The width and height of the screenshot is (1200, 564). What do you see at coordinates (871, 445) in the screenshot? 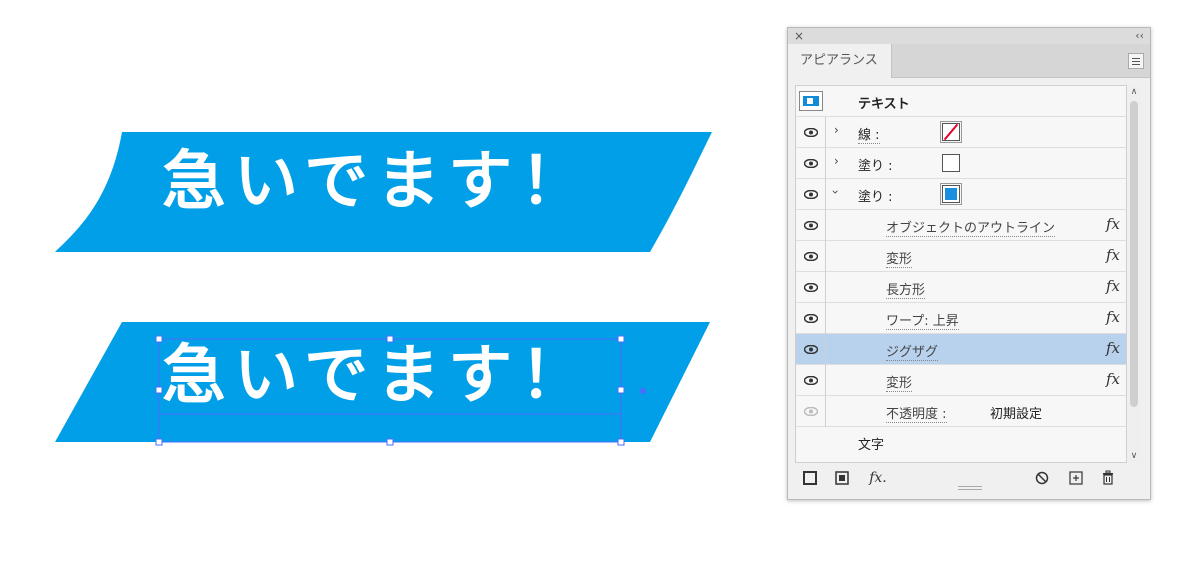
I see `characters-label: 文字` at bounding box center [871, 445].